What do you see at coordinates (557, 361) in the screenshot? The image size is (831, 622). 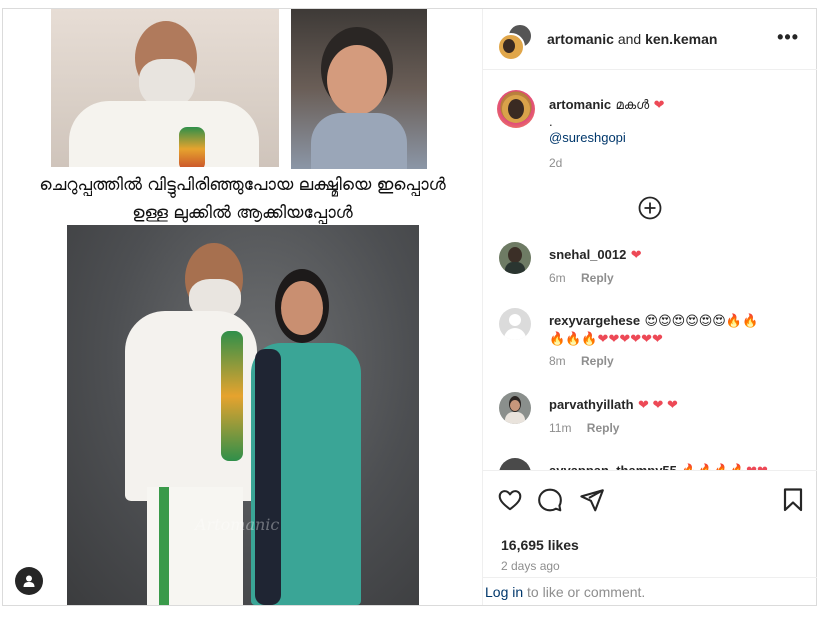 I see `comment-time: 8m` at bounding box center [557, 361].